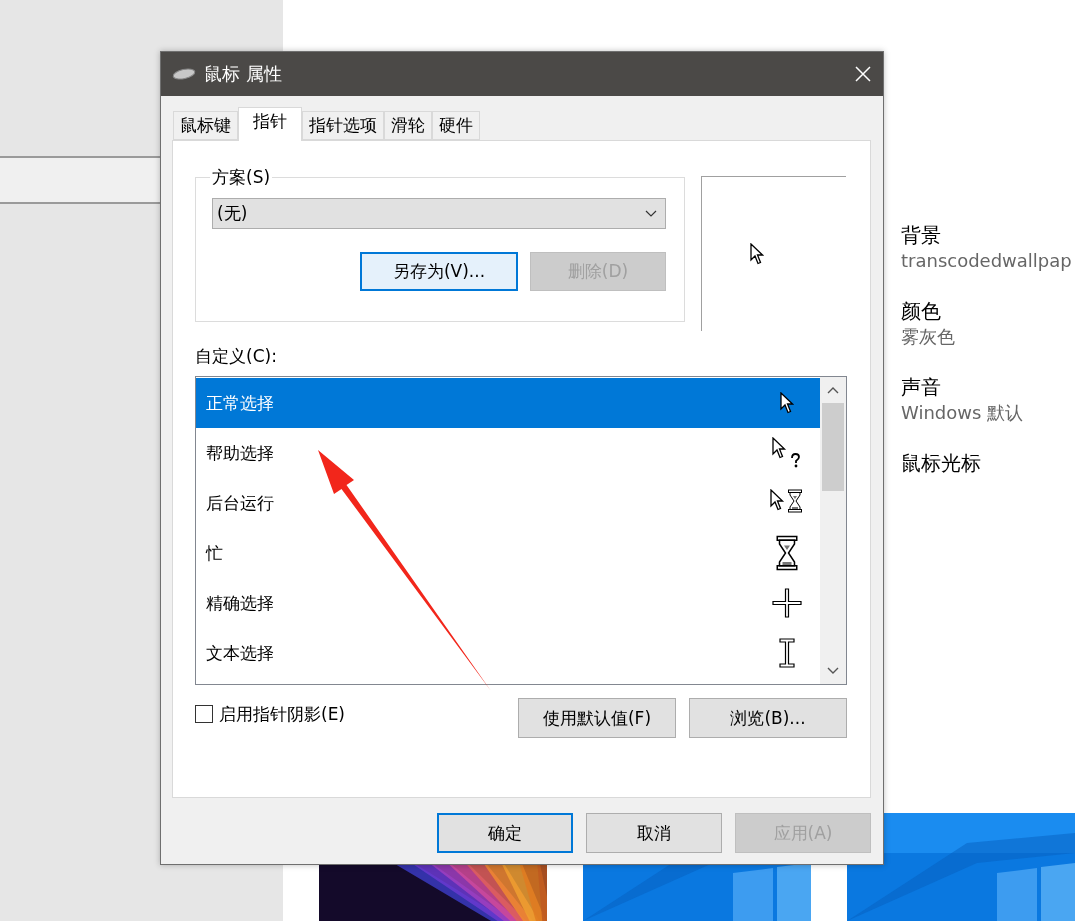  What do you see at coordinates (833, 530) in the screenshot?
I see `scrollbar` at bounding box center [833, 530].